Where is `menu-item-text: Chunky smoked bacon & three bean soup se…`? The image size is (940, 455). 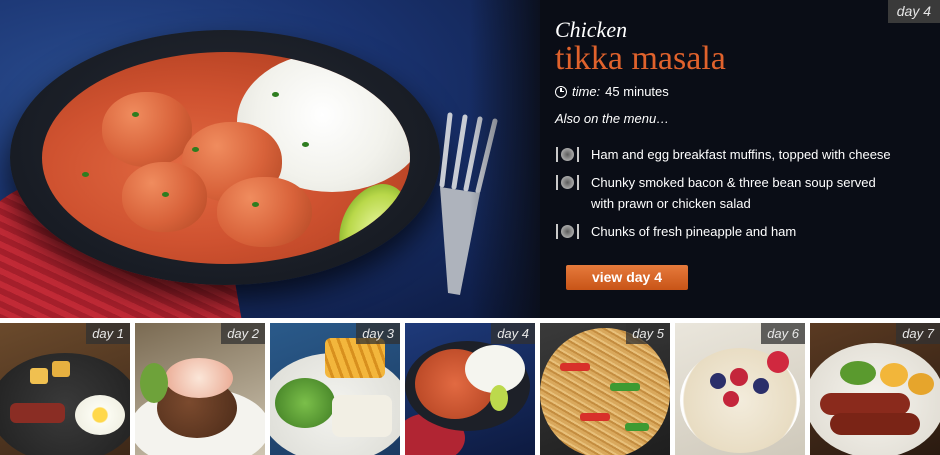 menu-item-text: Chunky smoked bacon & three bean soup se… is located at coordinates (733, 193).